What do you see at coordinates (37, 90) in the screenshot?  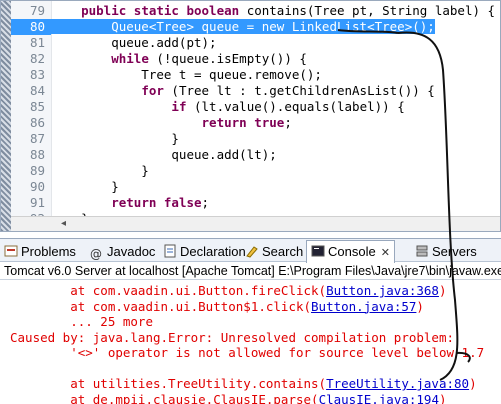 I see `line-number: 84` at bounding box center [37, 90].